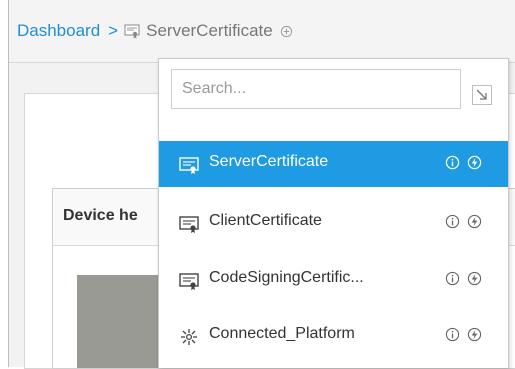  I want to click on breadcrumb-dashboard-link: Dashboard, so click(58, 31).